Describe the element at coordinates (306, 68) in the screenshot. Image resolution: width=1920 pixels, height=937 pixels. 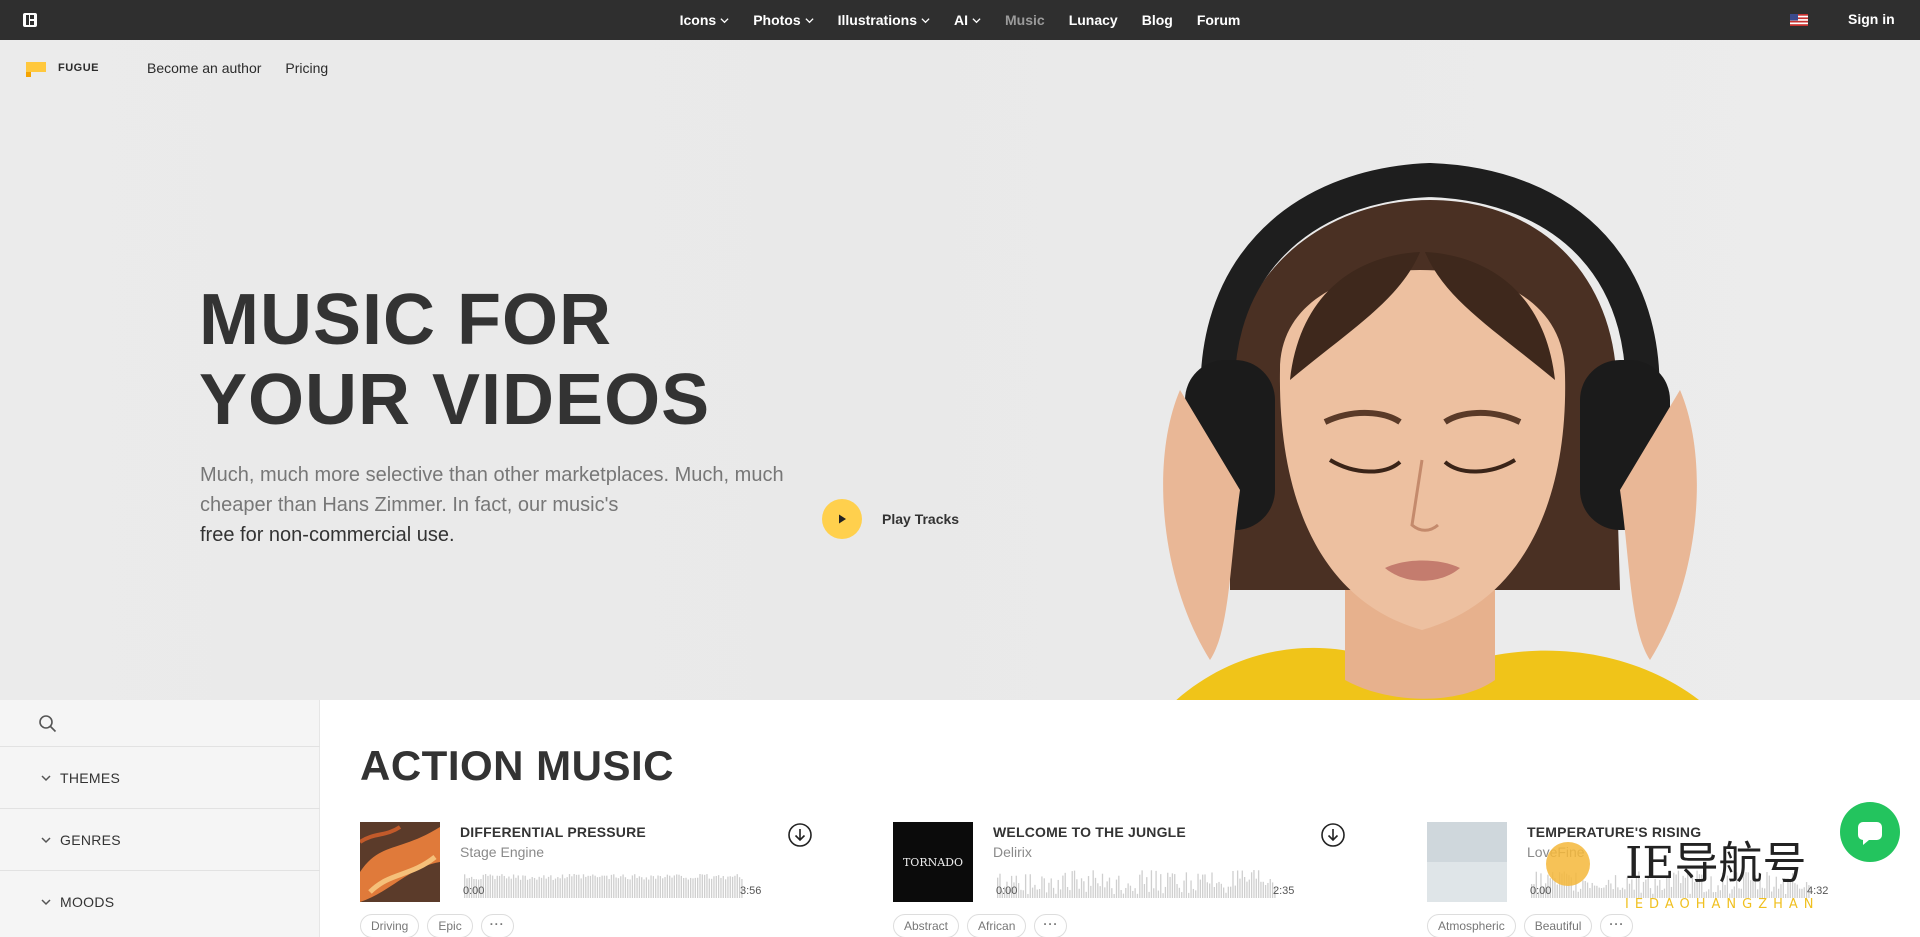
I see `pricing-link: Pricing` at that location.